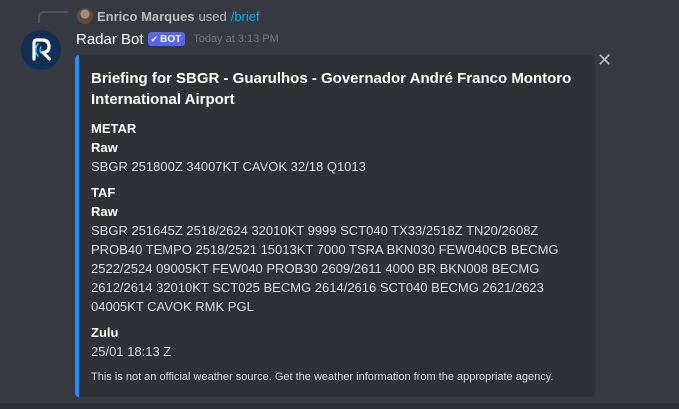 Image resolution: width=679 pixels, height=409 pixels. What do you see at coordinates (114, 128) in the screenshot?
I see `metar-heading: METAR` at bounding box center [114, 128].